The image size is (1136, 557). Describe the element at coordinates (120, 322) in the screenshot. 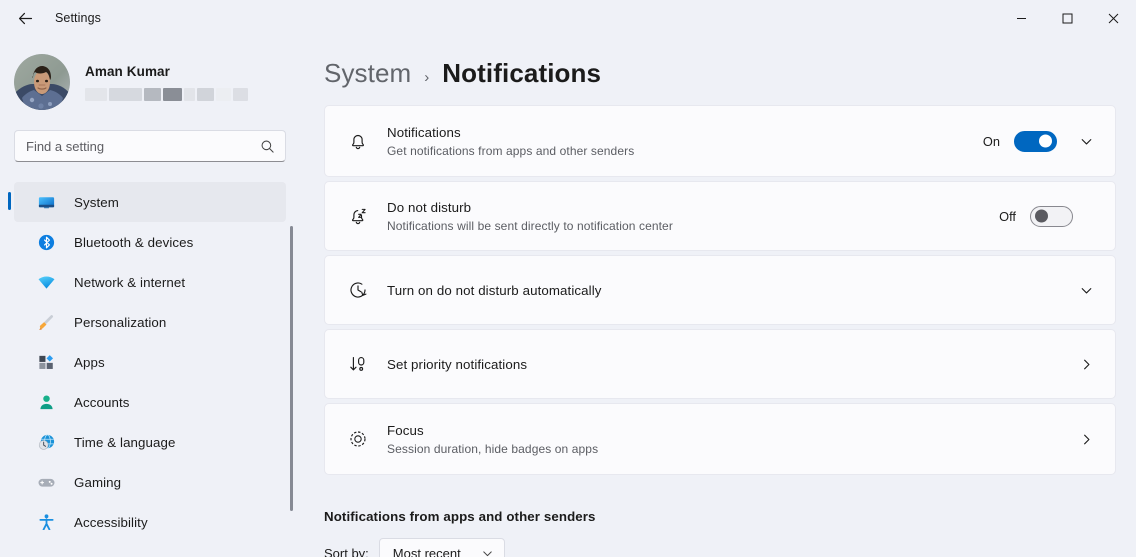

I see `sidebar-item-label: Personalization` at that location.